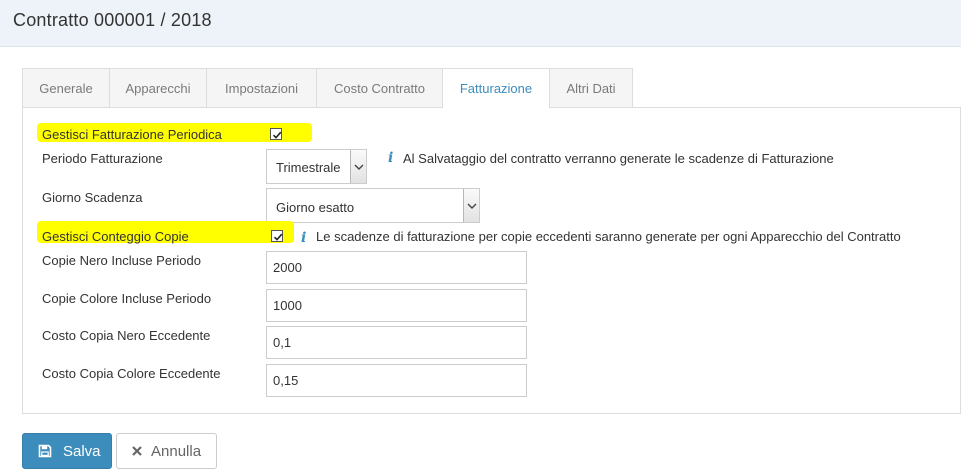  I want to click on copie-nero-input: 2000, so click(396, 267).